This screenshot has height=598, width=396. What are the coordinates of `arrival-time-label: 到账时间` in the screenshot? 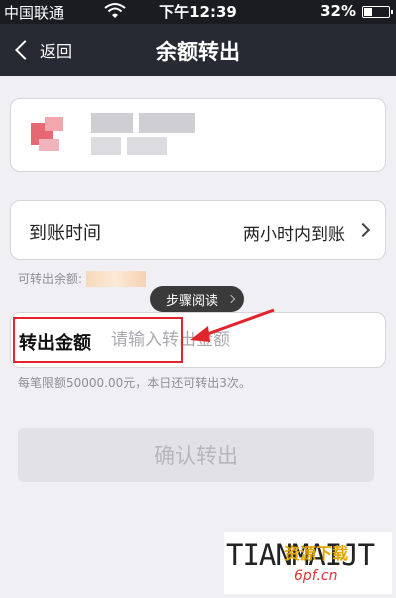 It's located at (65, 233).